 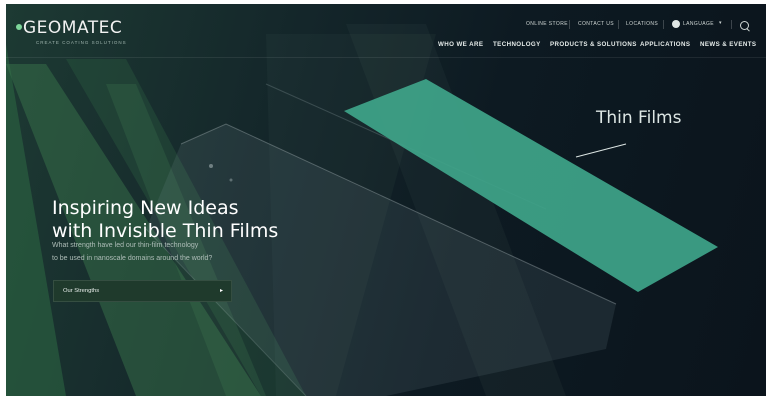 What do you see at coordinates (517, 44) in the screenshot?
I see `nav-technology: TECHNOLOGY` at bounding box center [517, 44].